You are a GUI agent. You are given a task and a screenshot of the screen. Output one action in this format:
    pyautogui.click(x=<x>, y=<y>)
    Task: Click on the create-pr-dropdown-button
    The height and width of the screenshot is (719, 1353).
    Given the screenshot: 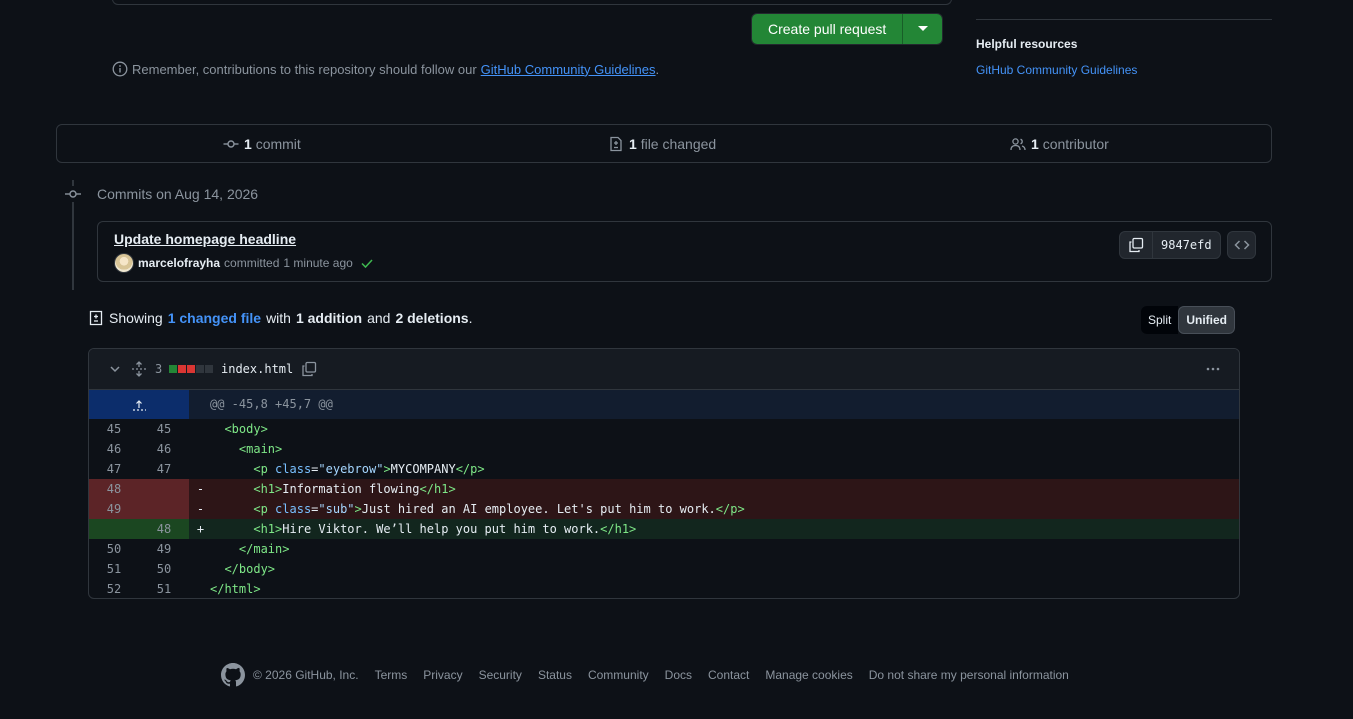 What is the action you would take?
    pyautogui.click(x=922, y=29)
    